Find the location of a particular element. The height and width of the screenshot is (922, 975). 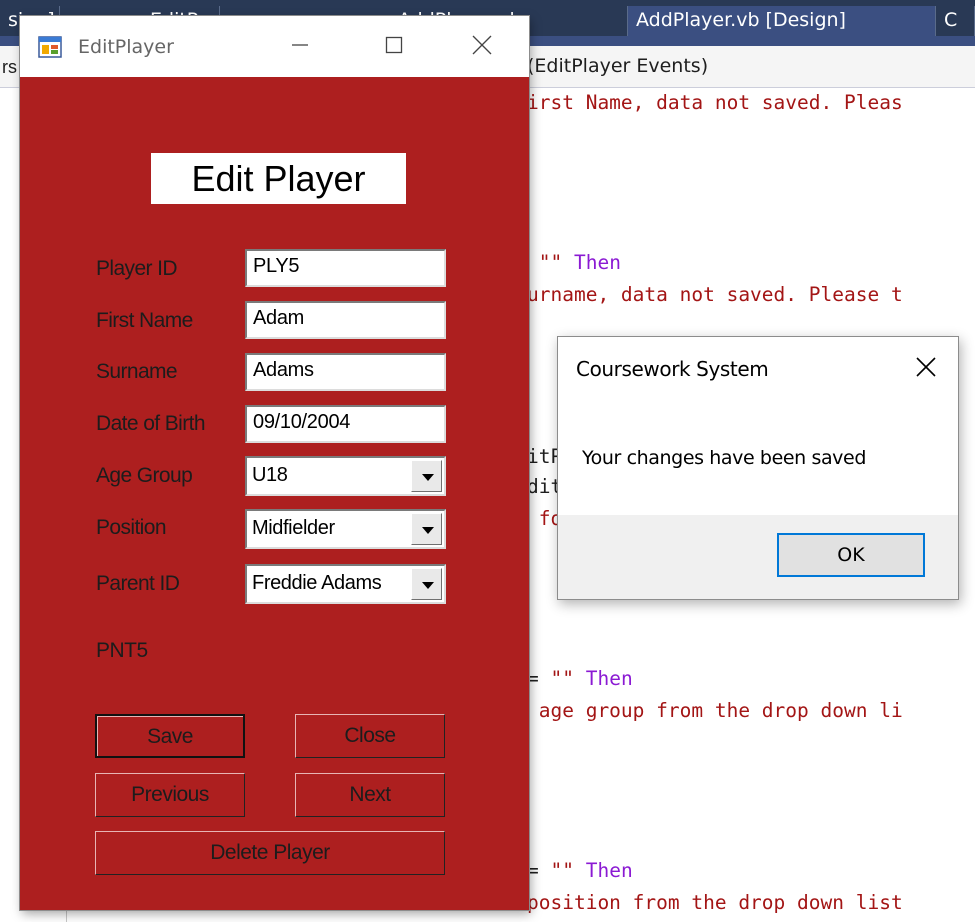

parent-id-selected: Freddie Adams is located at coordinates (317, 583).